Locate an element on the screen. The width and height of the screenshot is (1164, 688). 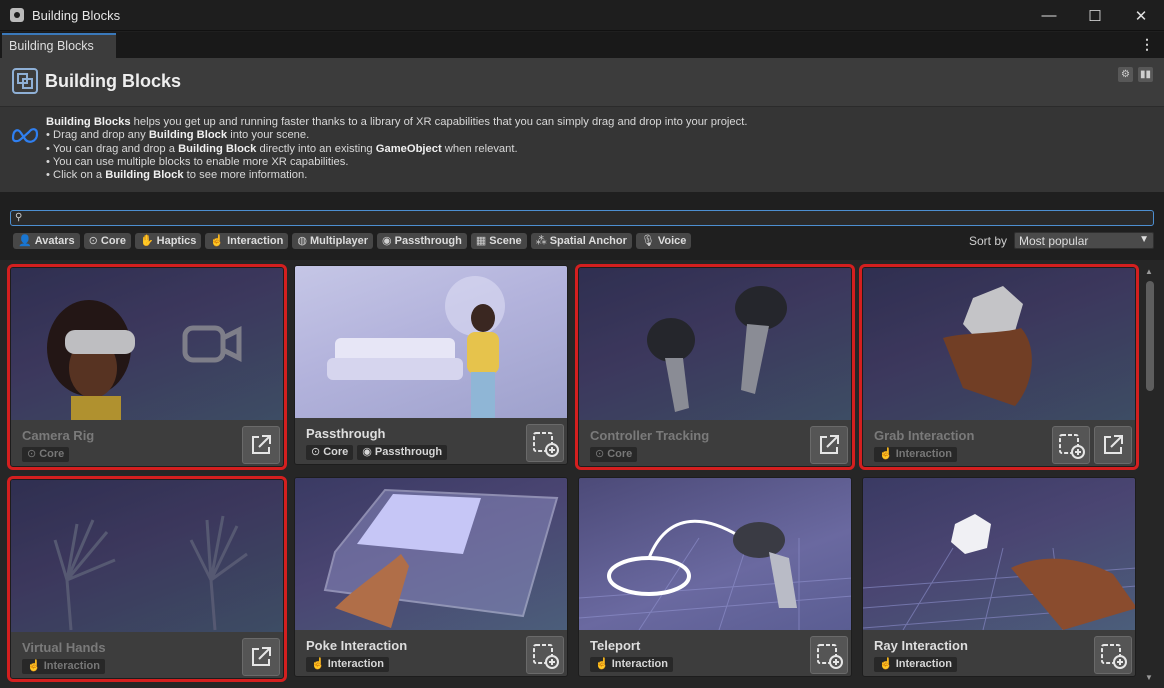
block-name: Virtual Hands is located at coordinates (64, 647).